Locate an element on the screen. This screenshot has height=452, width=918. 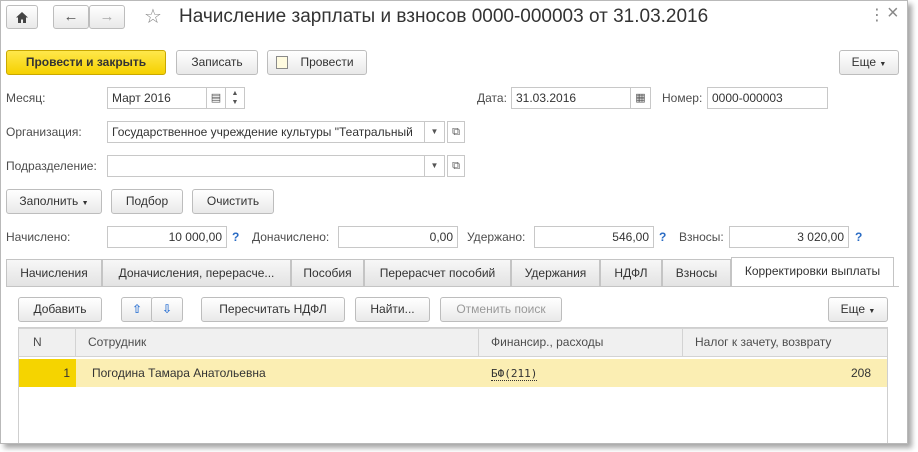
calendar-icon: ▦ is located at coordinates (640, 98).